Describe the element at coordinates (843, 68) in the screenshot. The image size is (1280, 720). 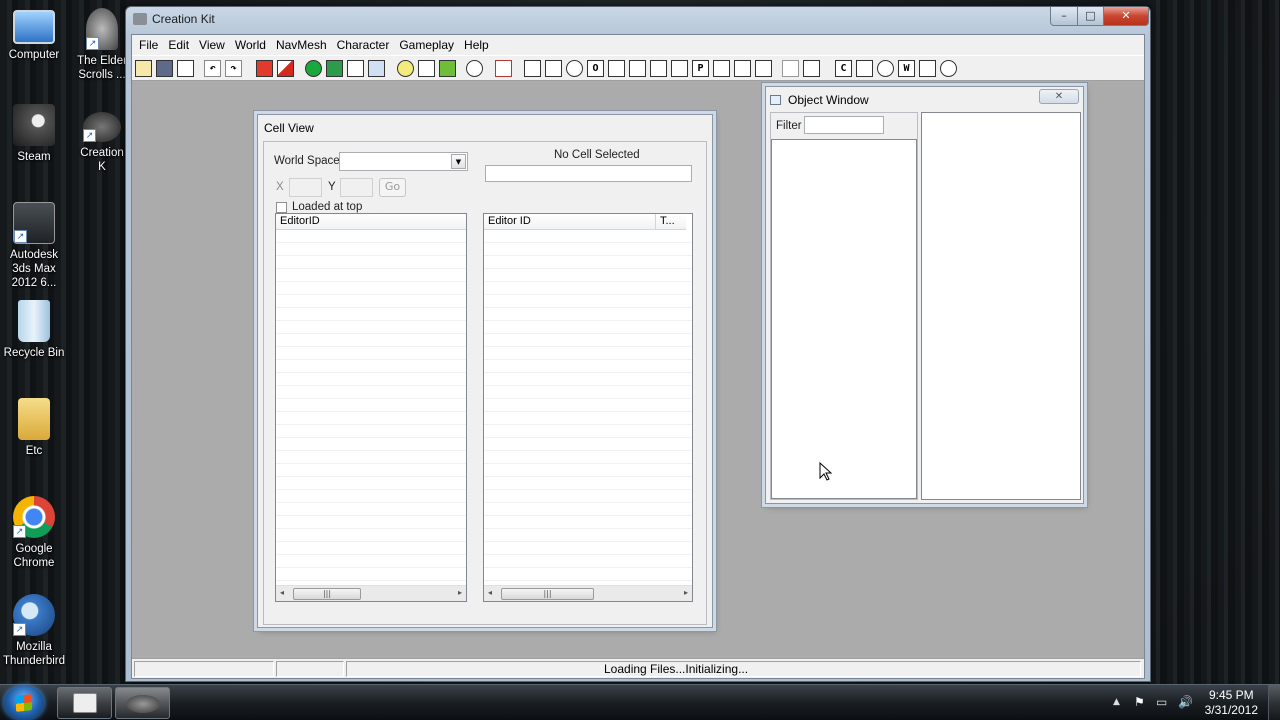
I see `tool-icon-c: C` at that location.